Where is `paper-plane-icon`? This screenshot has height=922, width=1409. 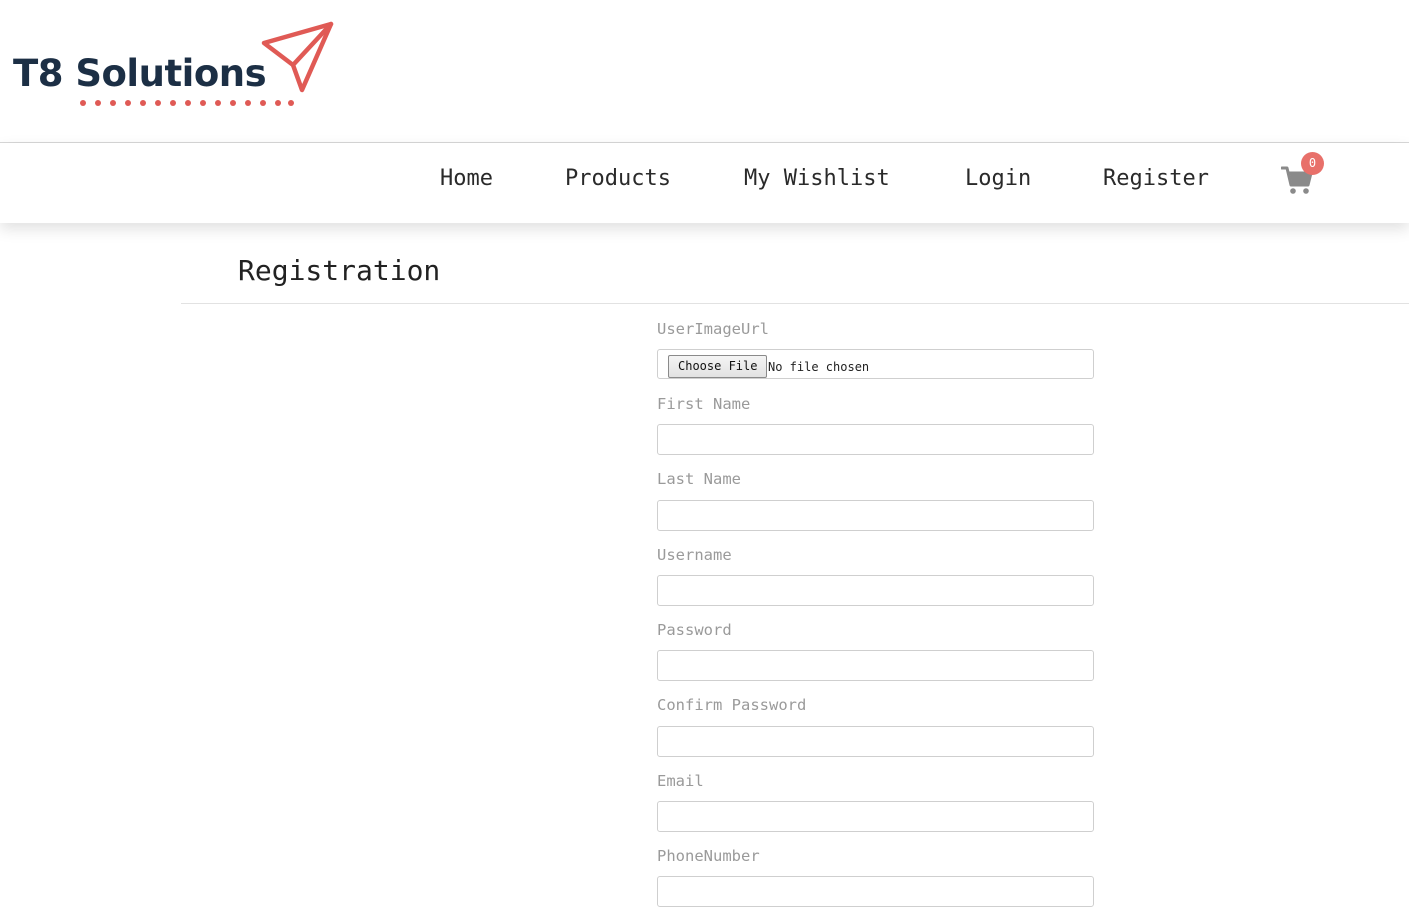
paper-plane-icon is located at coordinates (297, 57).